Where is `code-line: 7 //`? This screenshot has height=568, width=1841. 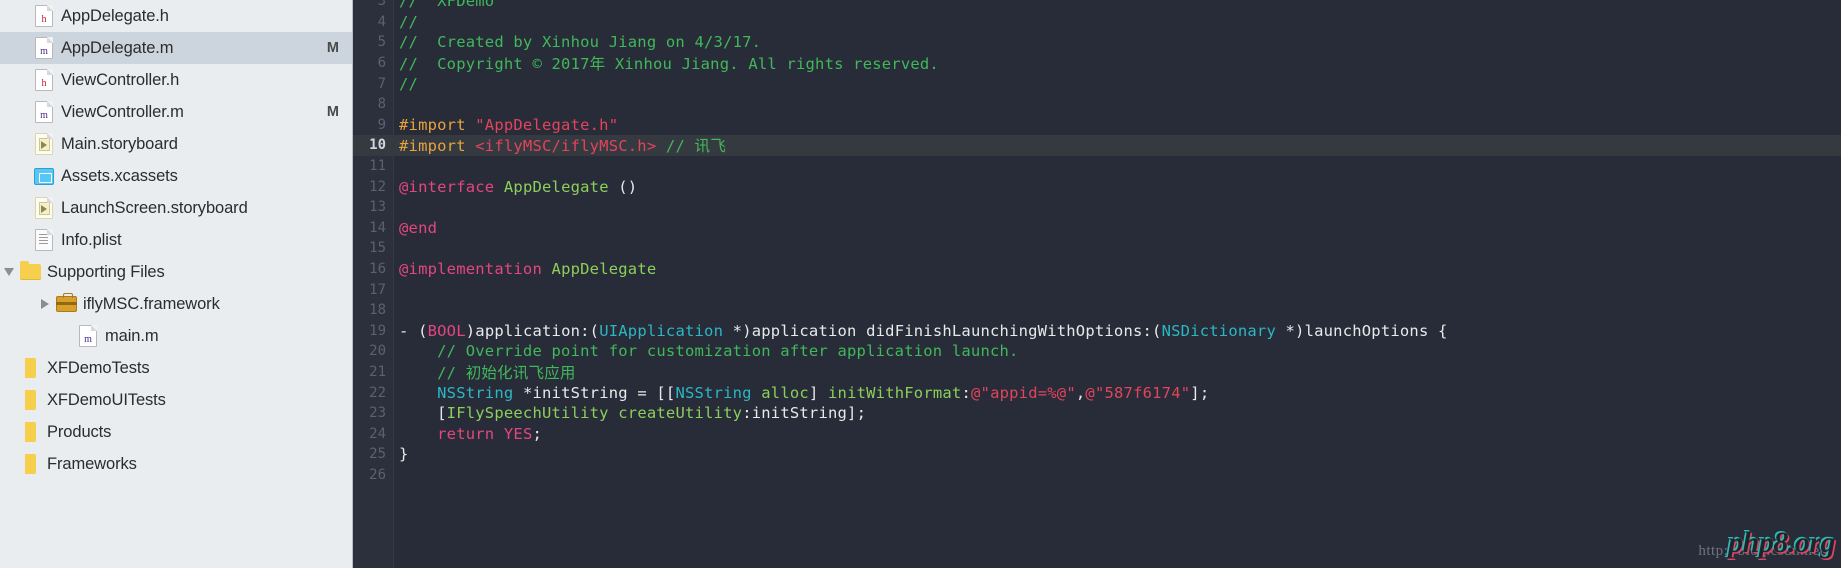 code-line: 7 // is located at coordinates (1097, 83).